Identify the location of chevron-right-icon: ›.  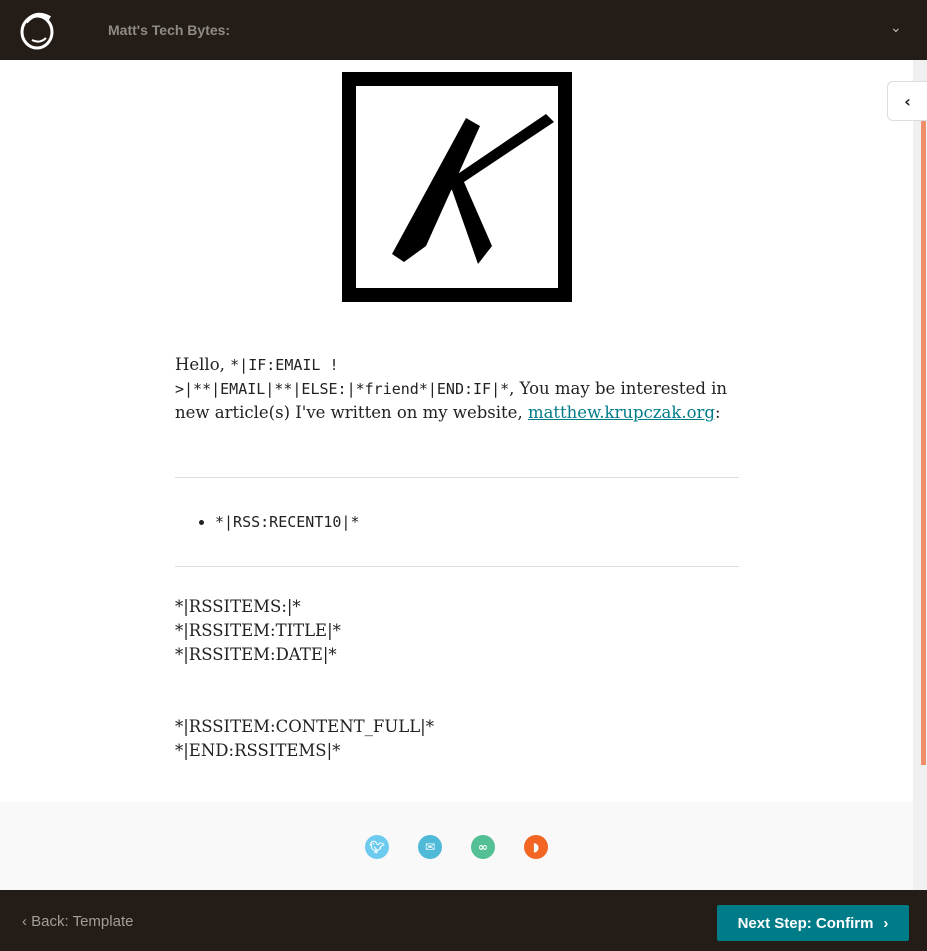
(886, 923).